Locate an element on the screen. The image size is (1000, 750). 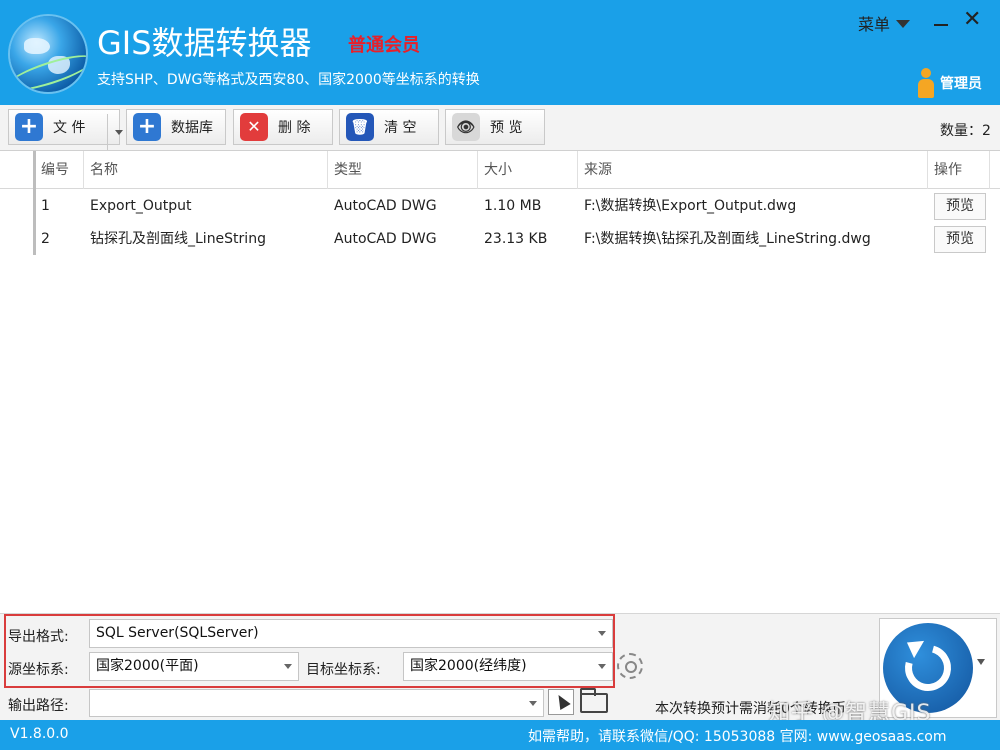
file-count: 数量：2 is located at coordinates (965, 131).